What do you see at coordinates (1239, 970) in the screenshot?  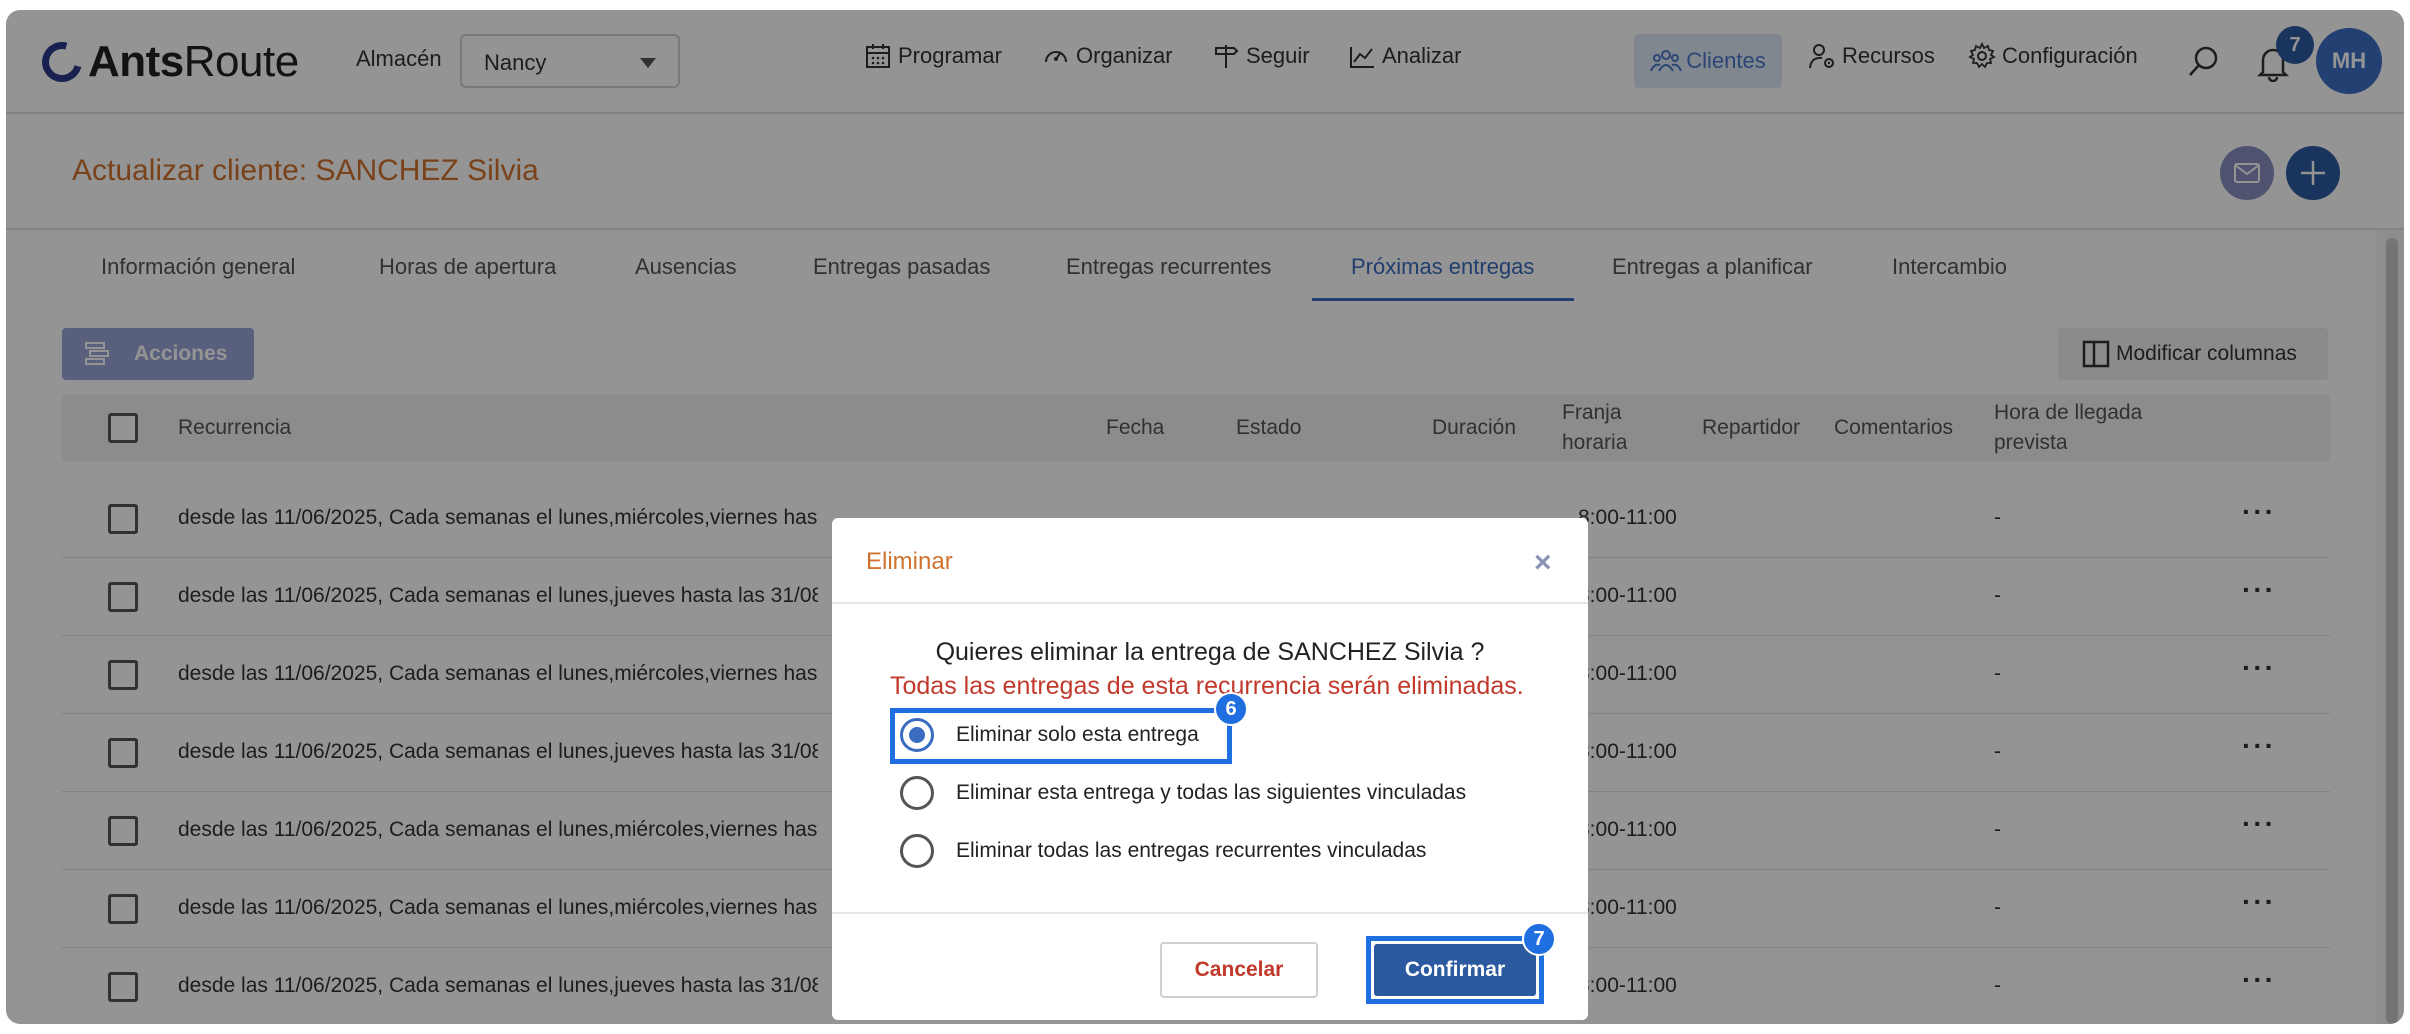 I see `cancel-button: Cancelar` at bounding box center [1239, 970].